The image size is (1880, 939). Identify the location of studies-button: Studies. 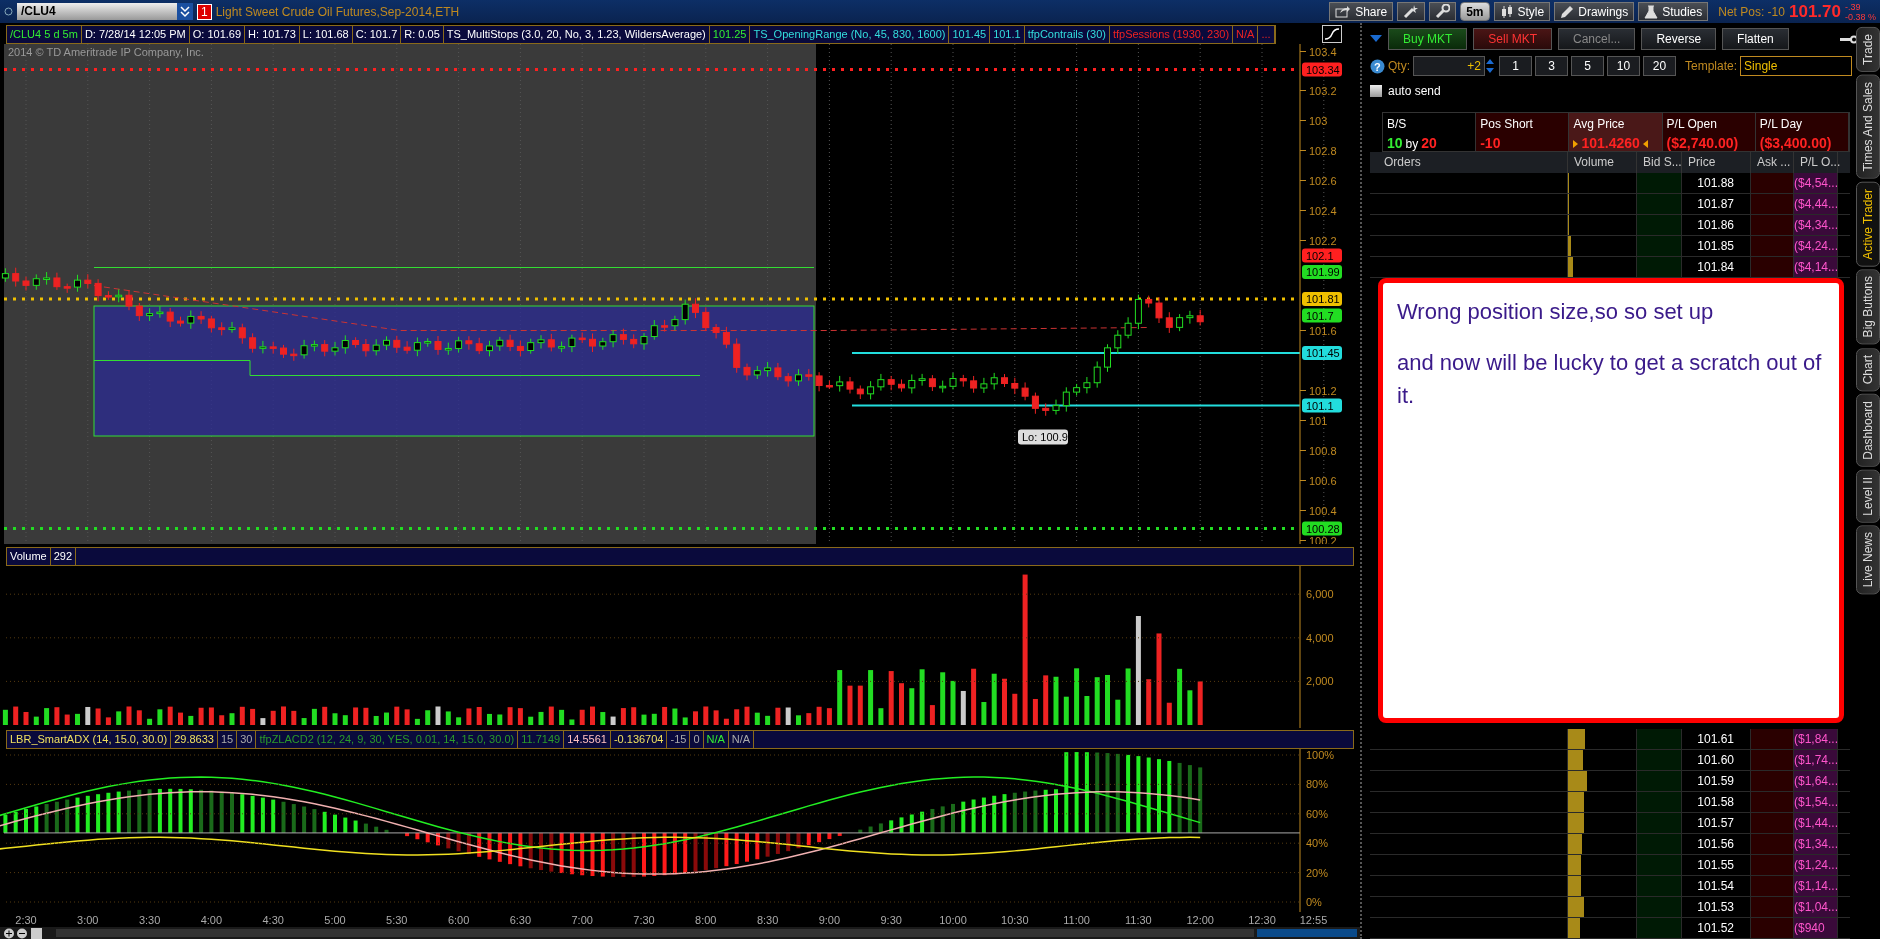
(1673, 11).